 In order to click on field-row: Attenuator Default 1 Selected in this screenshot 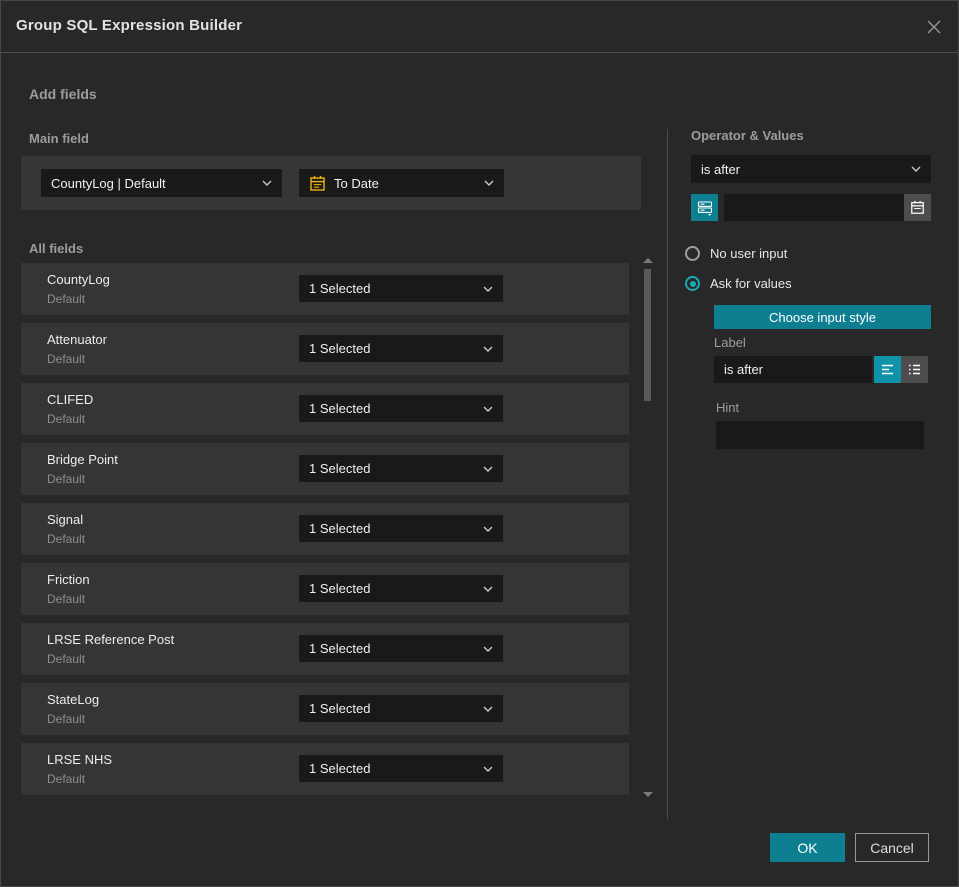, I will do `click(325, 349)`.